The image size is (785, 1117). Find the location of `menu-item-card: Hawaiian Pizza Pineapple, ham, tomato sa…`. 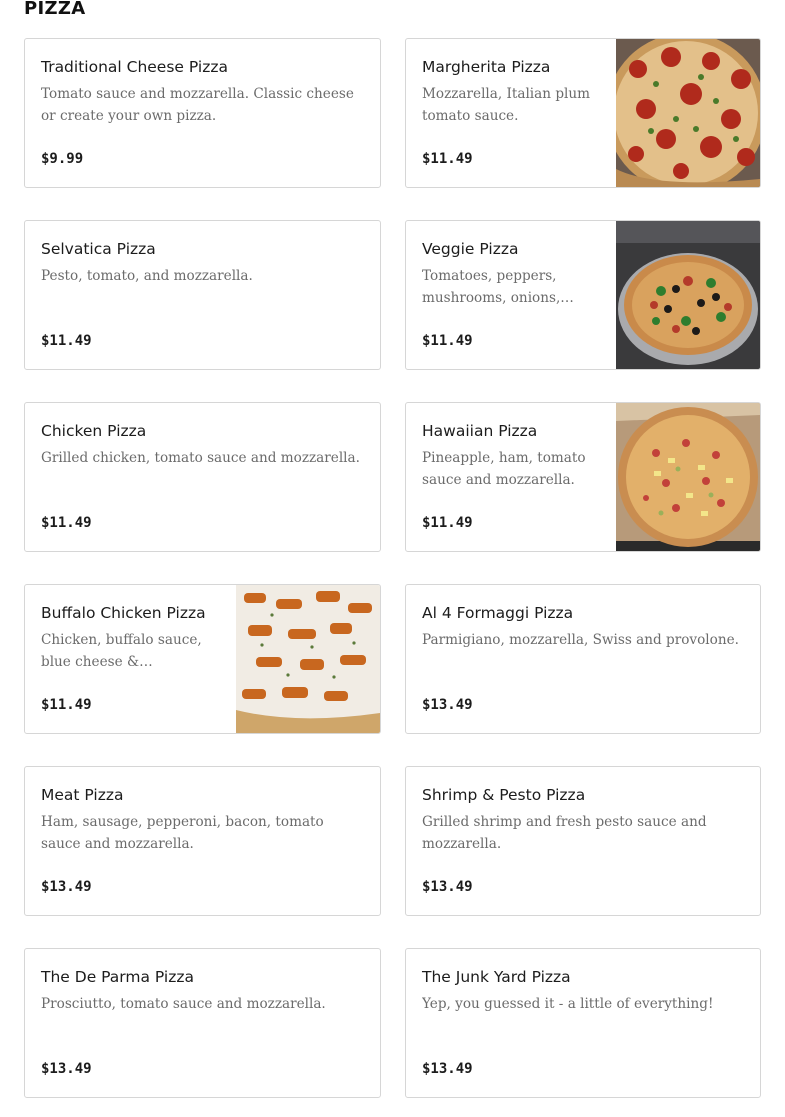

menu-item-card: Hawaiian Pizza Pineapple, ham, tomato sa… is located at coordinates (583, 477).